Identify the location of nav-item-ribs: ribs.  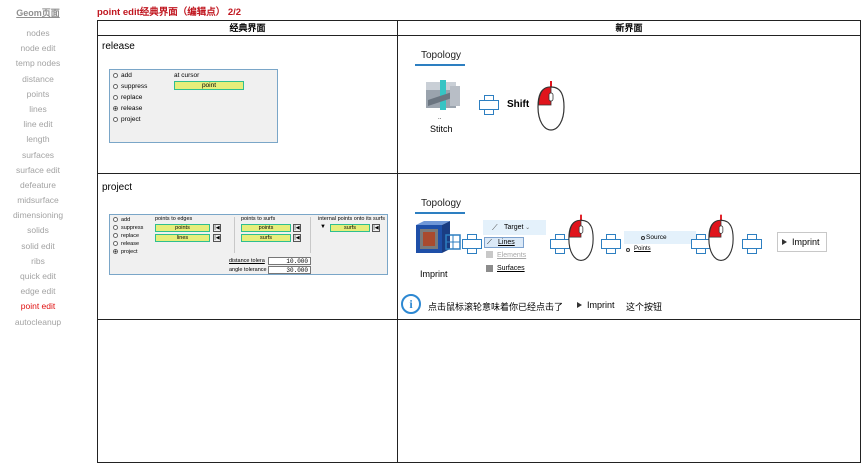
(38, 261).